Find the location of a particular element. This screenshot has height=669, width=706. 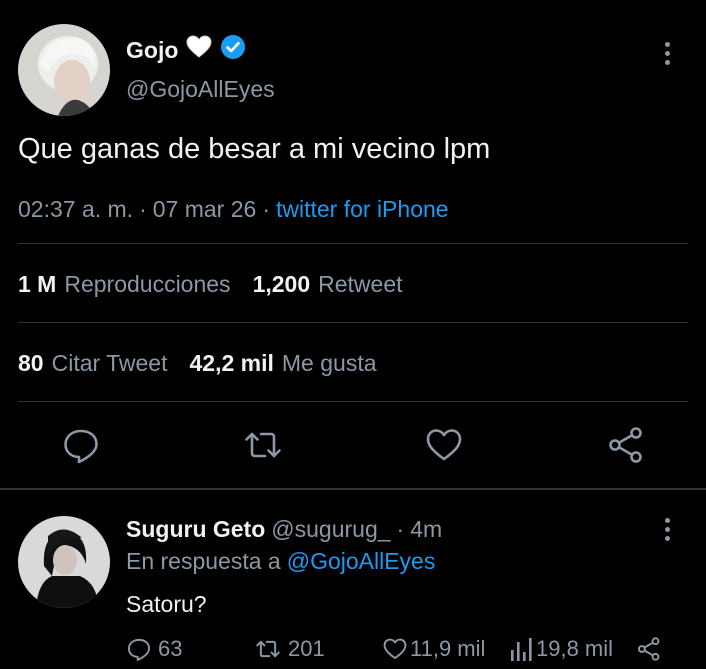

reply-like-button: 11,9 mil is located at coordinates (433, 649).